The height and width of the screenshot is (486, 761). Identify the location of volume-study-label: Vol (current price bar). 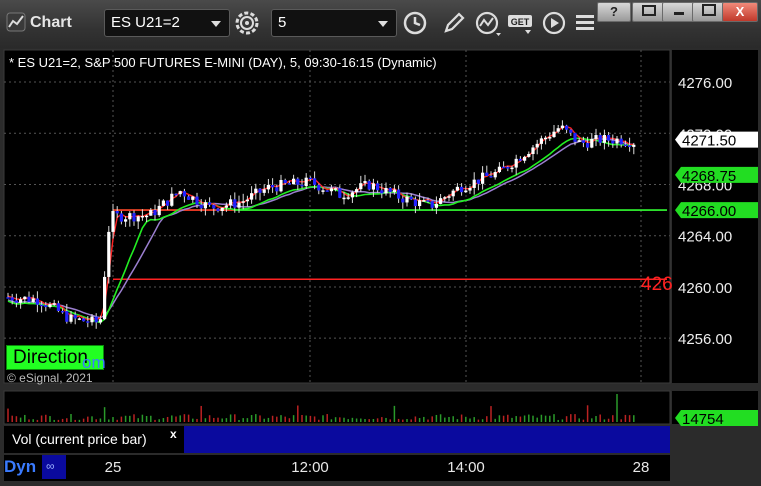
(79, 439).